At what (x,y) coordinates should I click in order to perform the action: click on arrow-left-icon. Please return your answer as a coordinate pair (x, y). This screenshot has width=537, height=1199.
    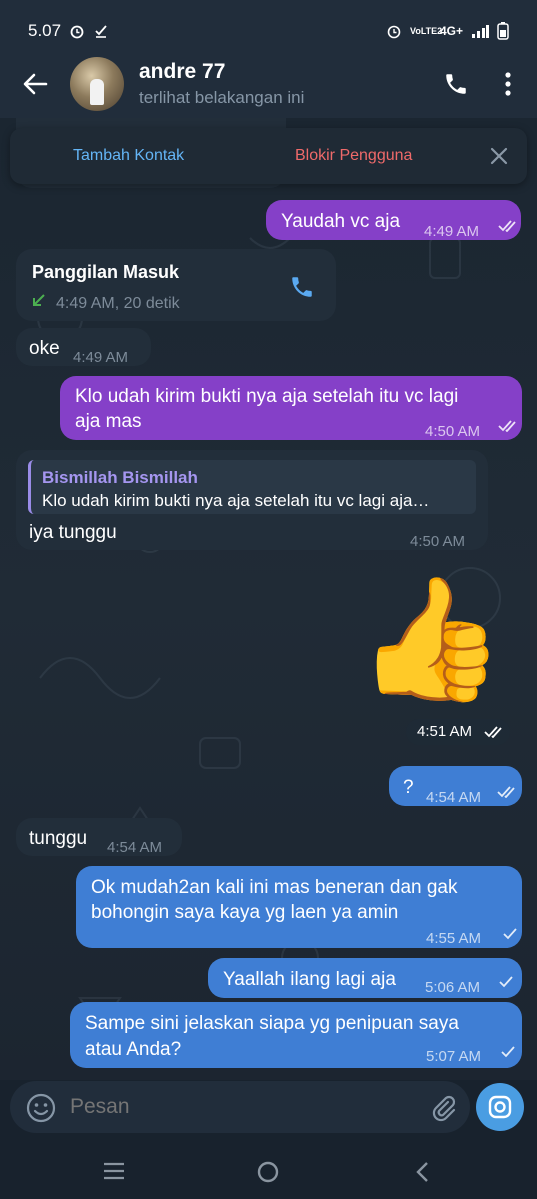
    Looking at the image, I should click on (35, 84).